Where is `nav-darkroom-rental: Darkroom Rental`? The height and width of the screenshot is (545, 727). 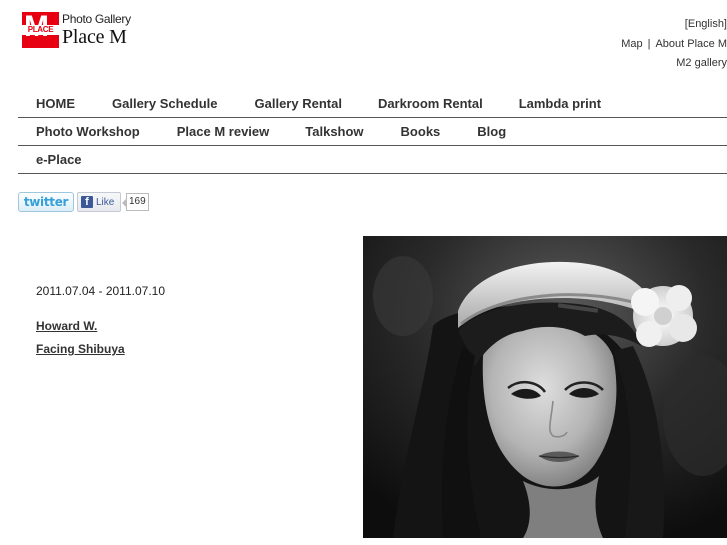 nav-darkroom-rental: Darkroom Rental is located at coordinates (430, 103).